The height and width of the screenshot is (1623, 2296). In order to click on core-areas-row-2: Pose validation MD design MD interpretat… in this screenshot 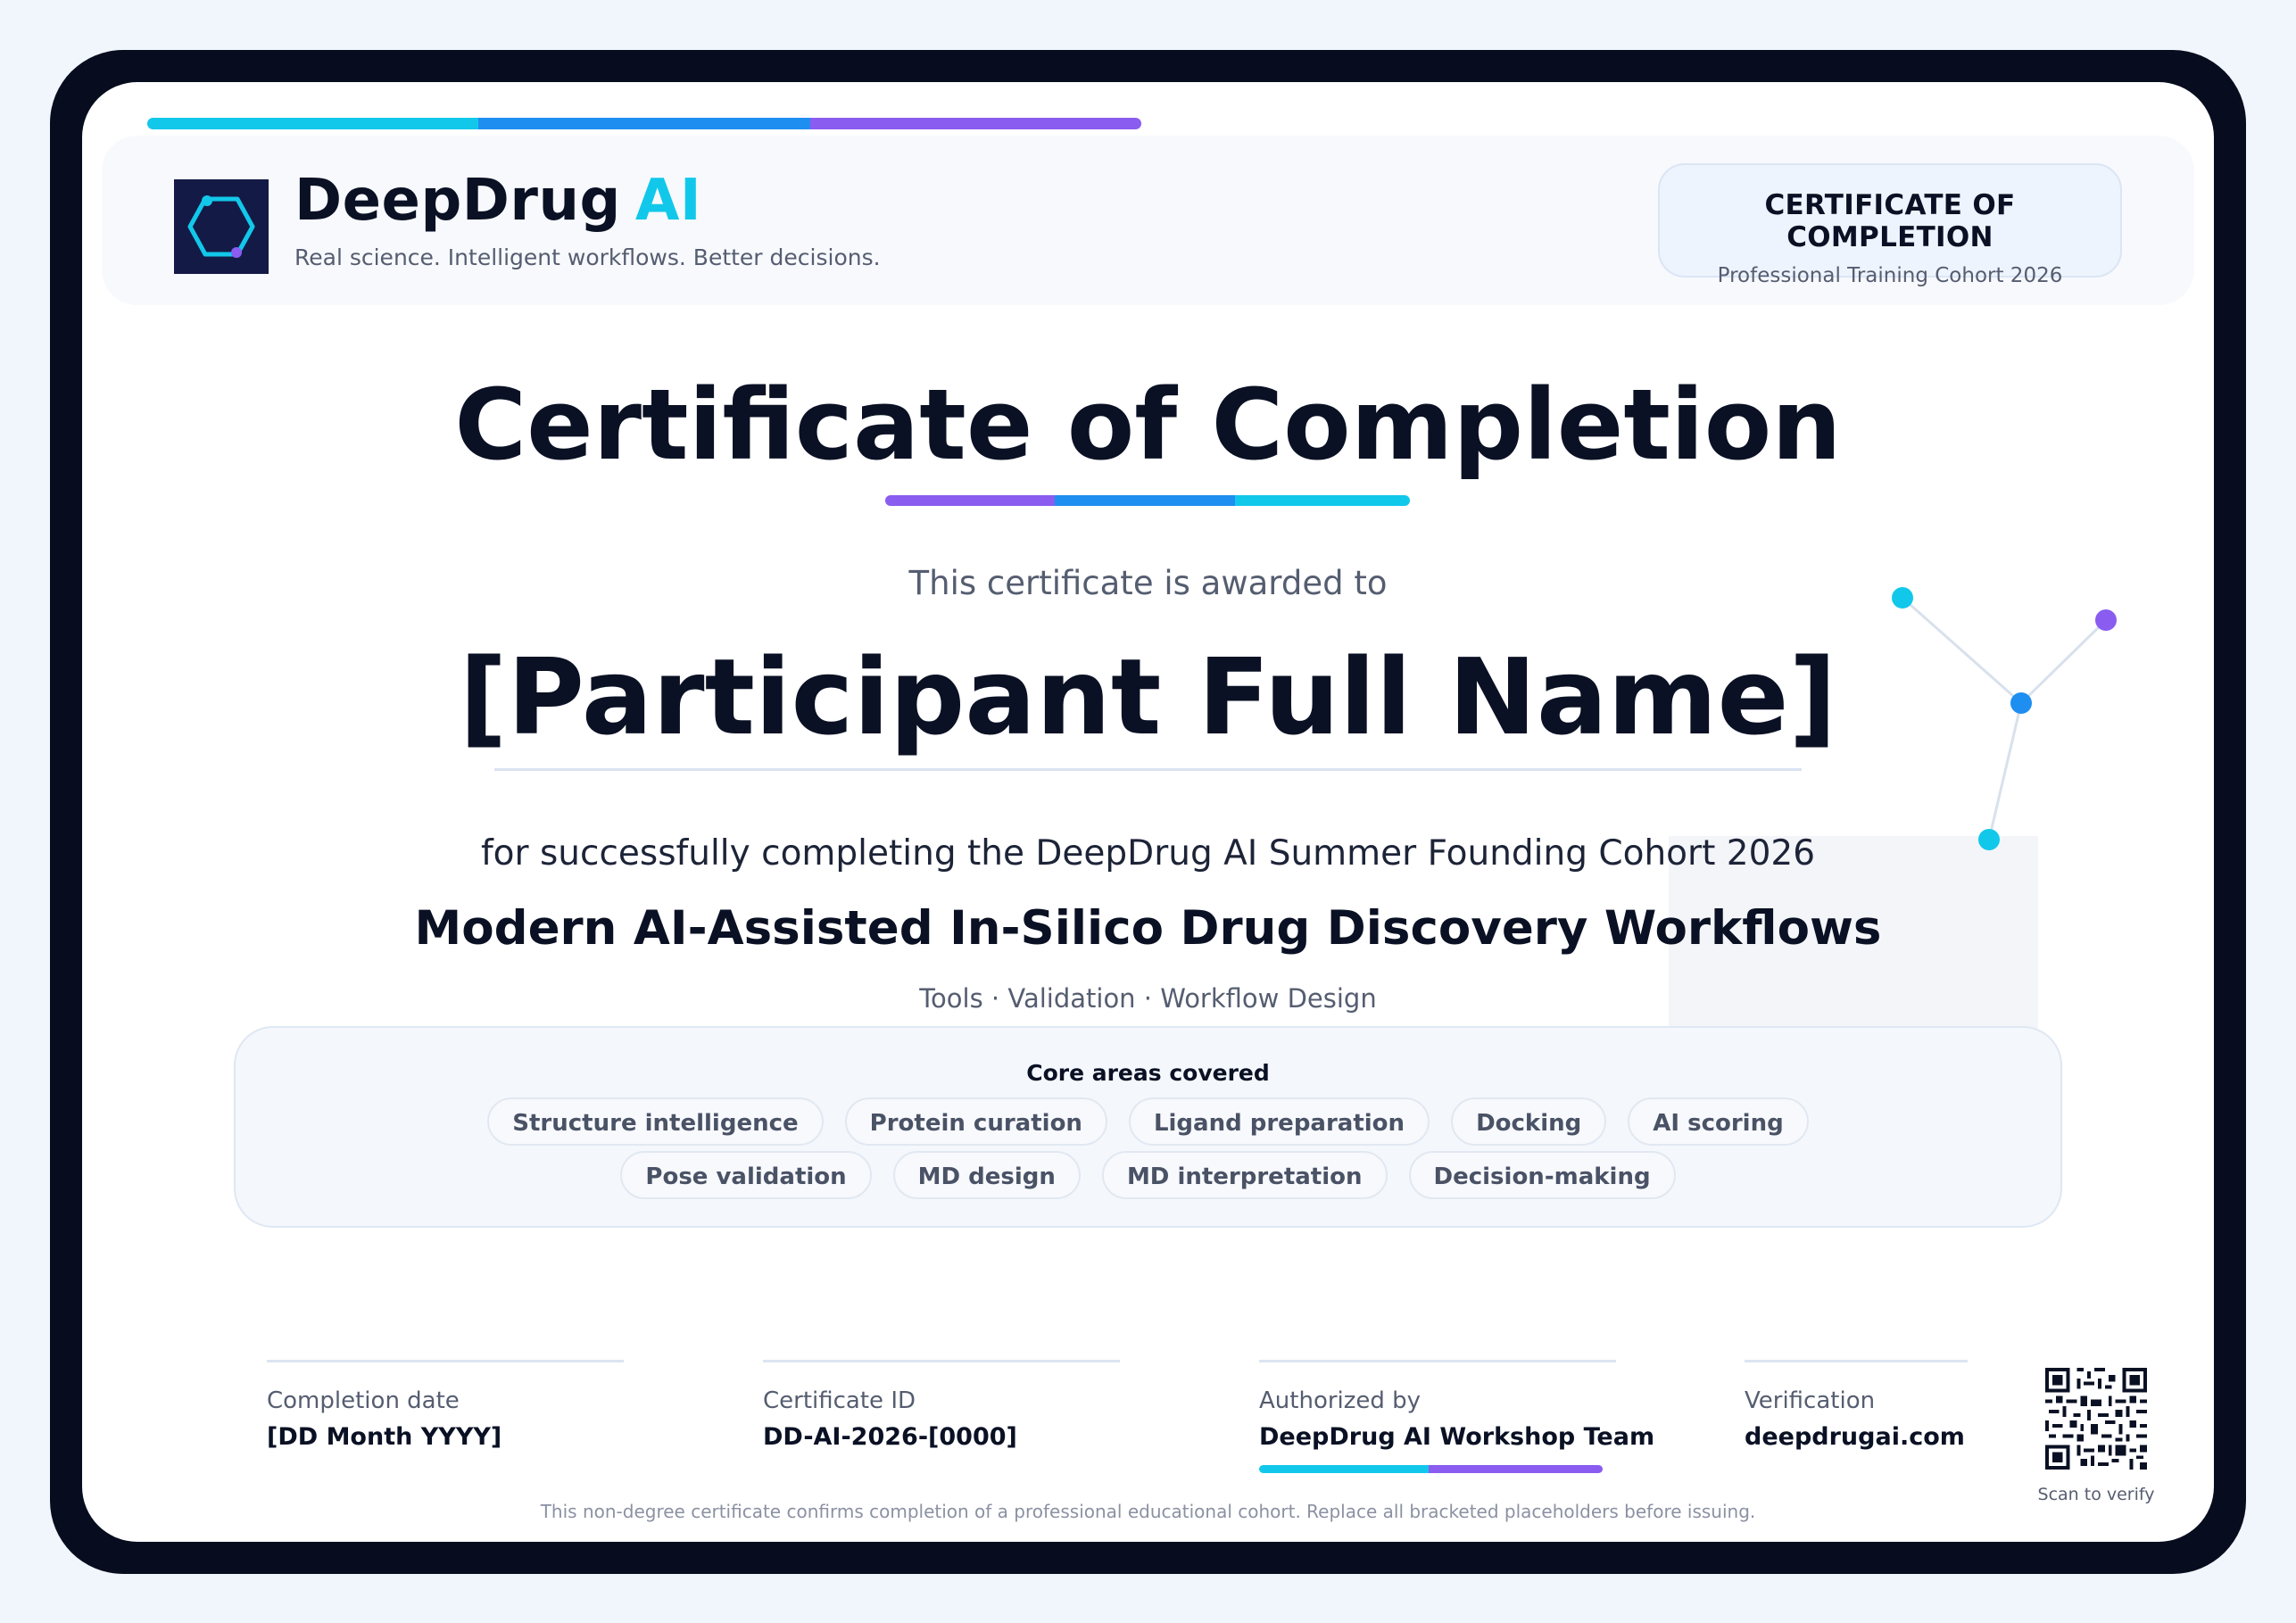, I will do `click(1148, 1175)`.